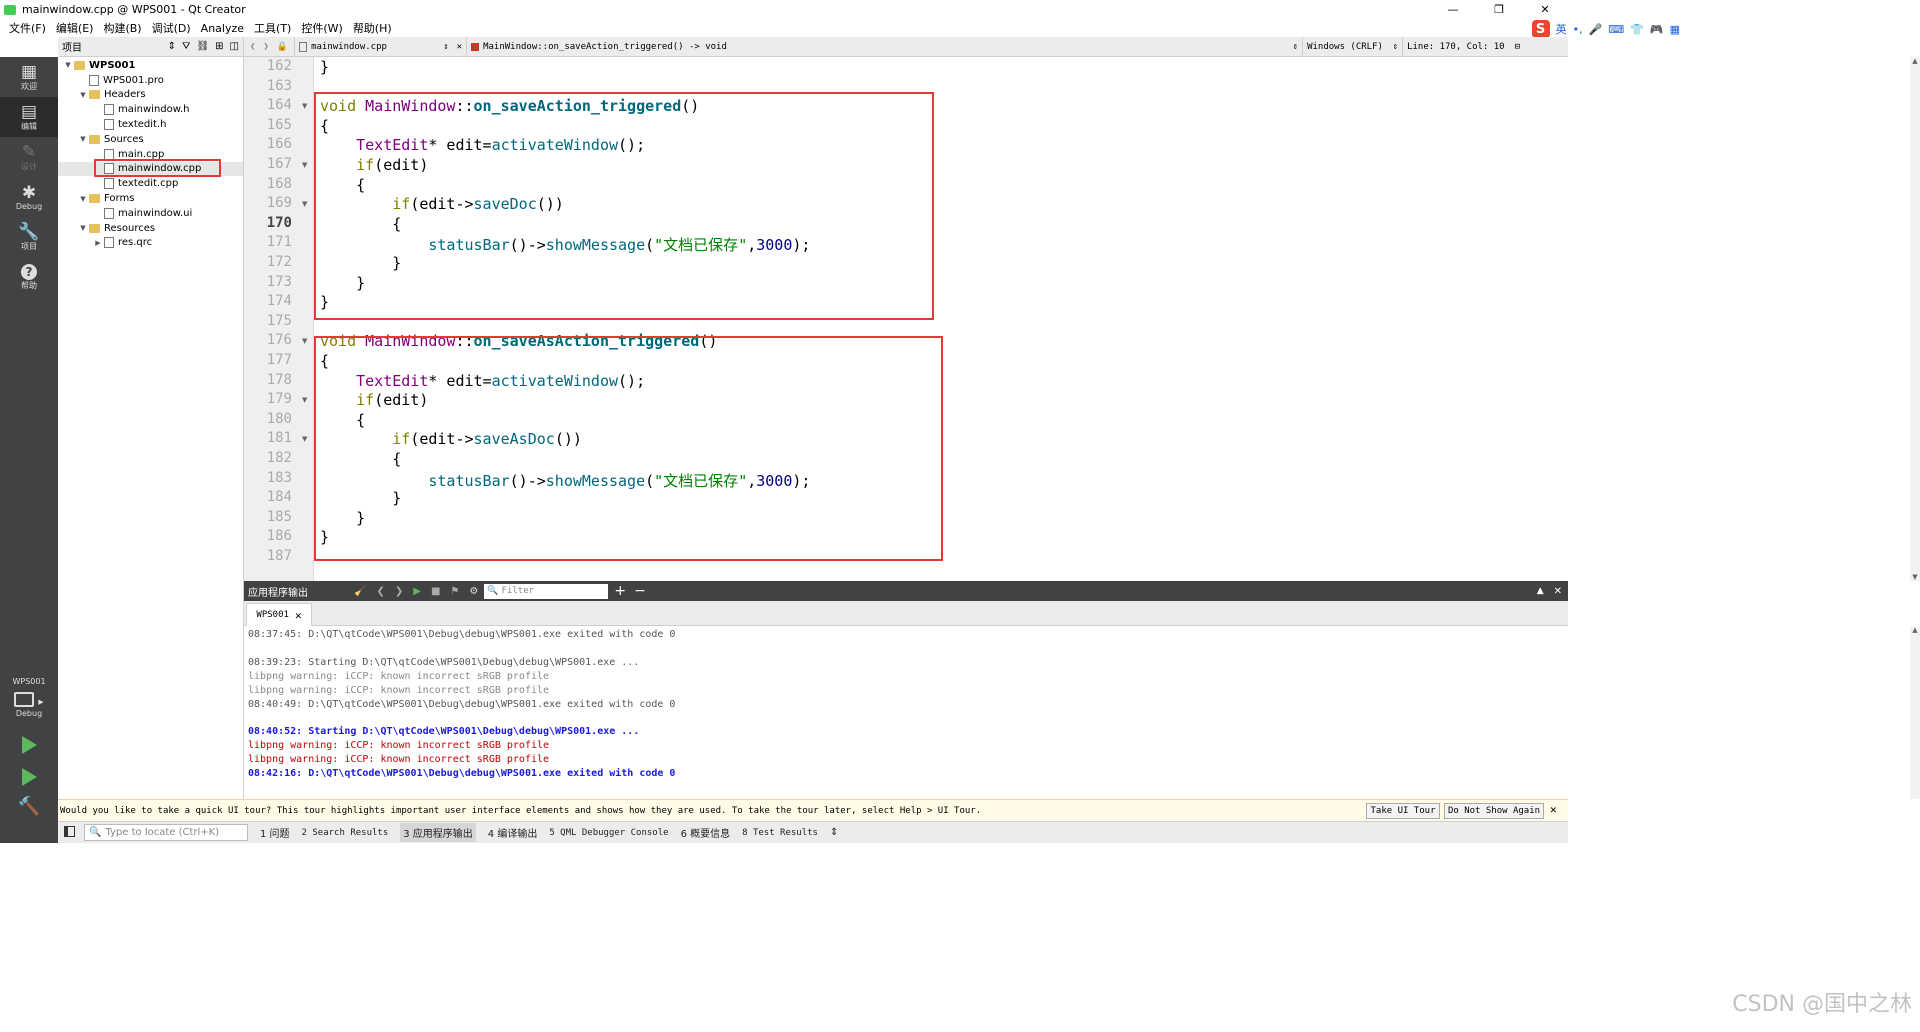 Image resolution: width=1920 pixels, height=1032 pixels. What do you see at coordinates (372, 28) in the screenshot?
I see `menu-help: 帮助(H)` at bounding box center [372, 28].